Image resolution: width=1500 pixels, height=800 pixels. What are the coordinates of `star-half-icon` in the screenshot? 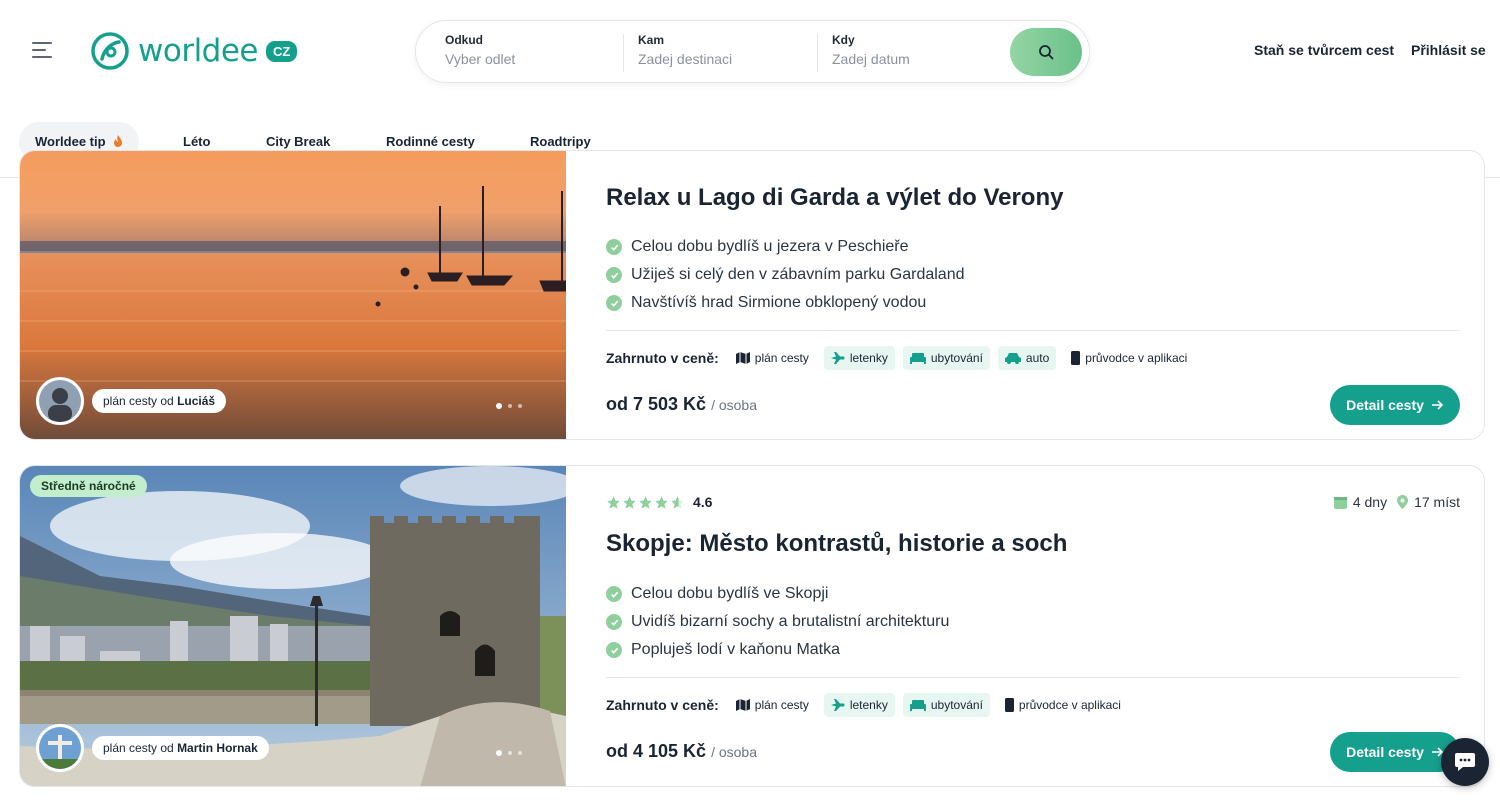 It's located at (677, 502).